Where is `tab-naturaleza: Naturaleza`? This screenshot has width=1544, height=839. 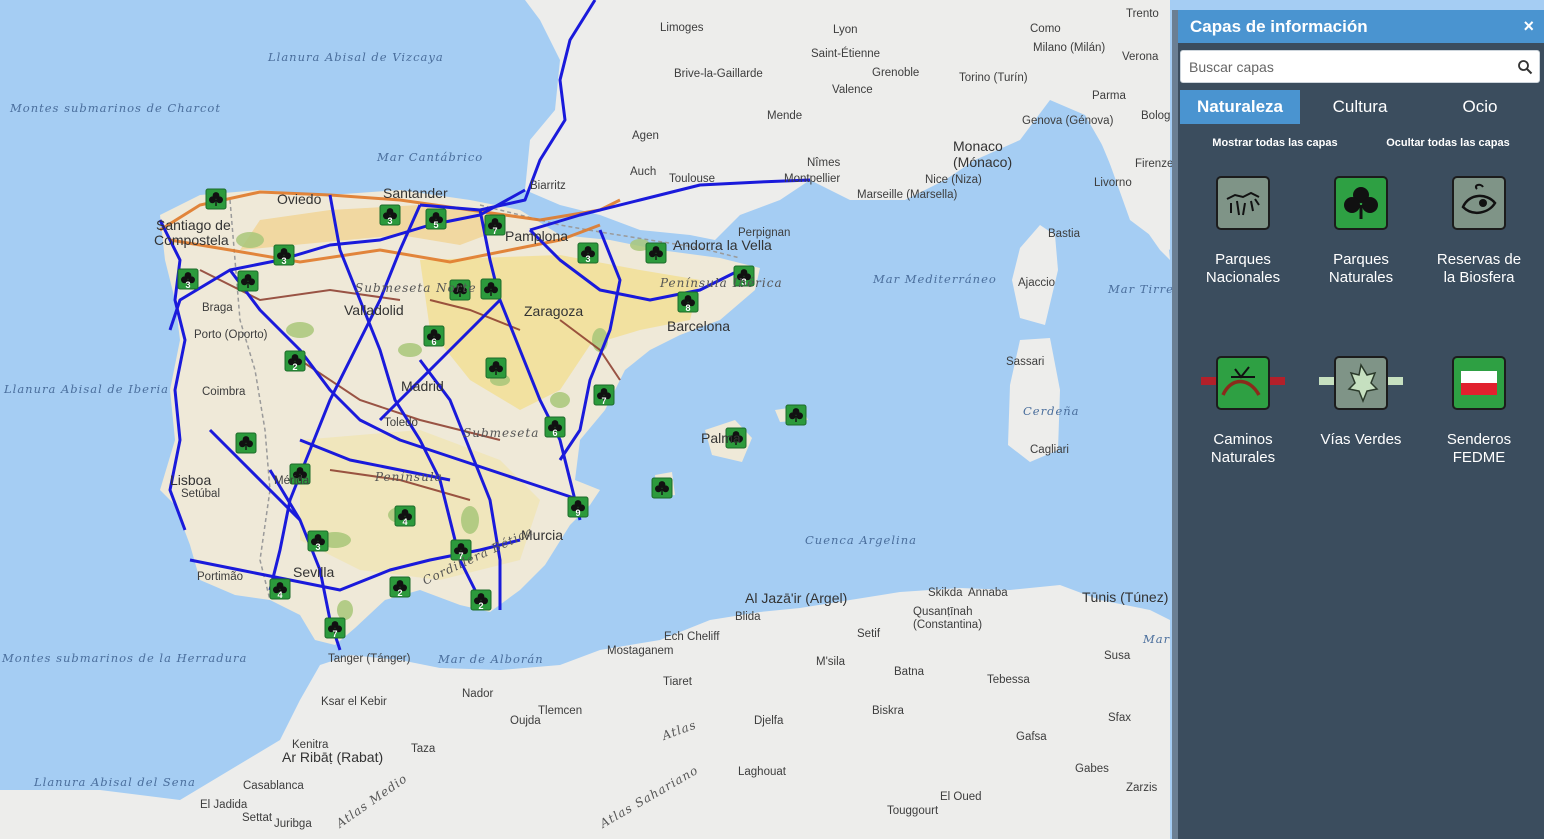 tab-naturaleza: Naturaleza is located at coordinates (1240, 107).